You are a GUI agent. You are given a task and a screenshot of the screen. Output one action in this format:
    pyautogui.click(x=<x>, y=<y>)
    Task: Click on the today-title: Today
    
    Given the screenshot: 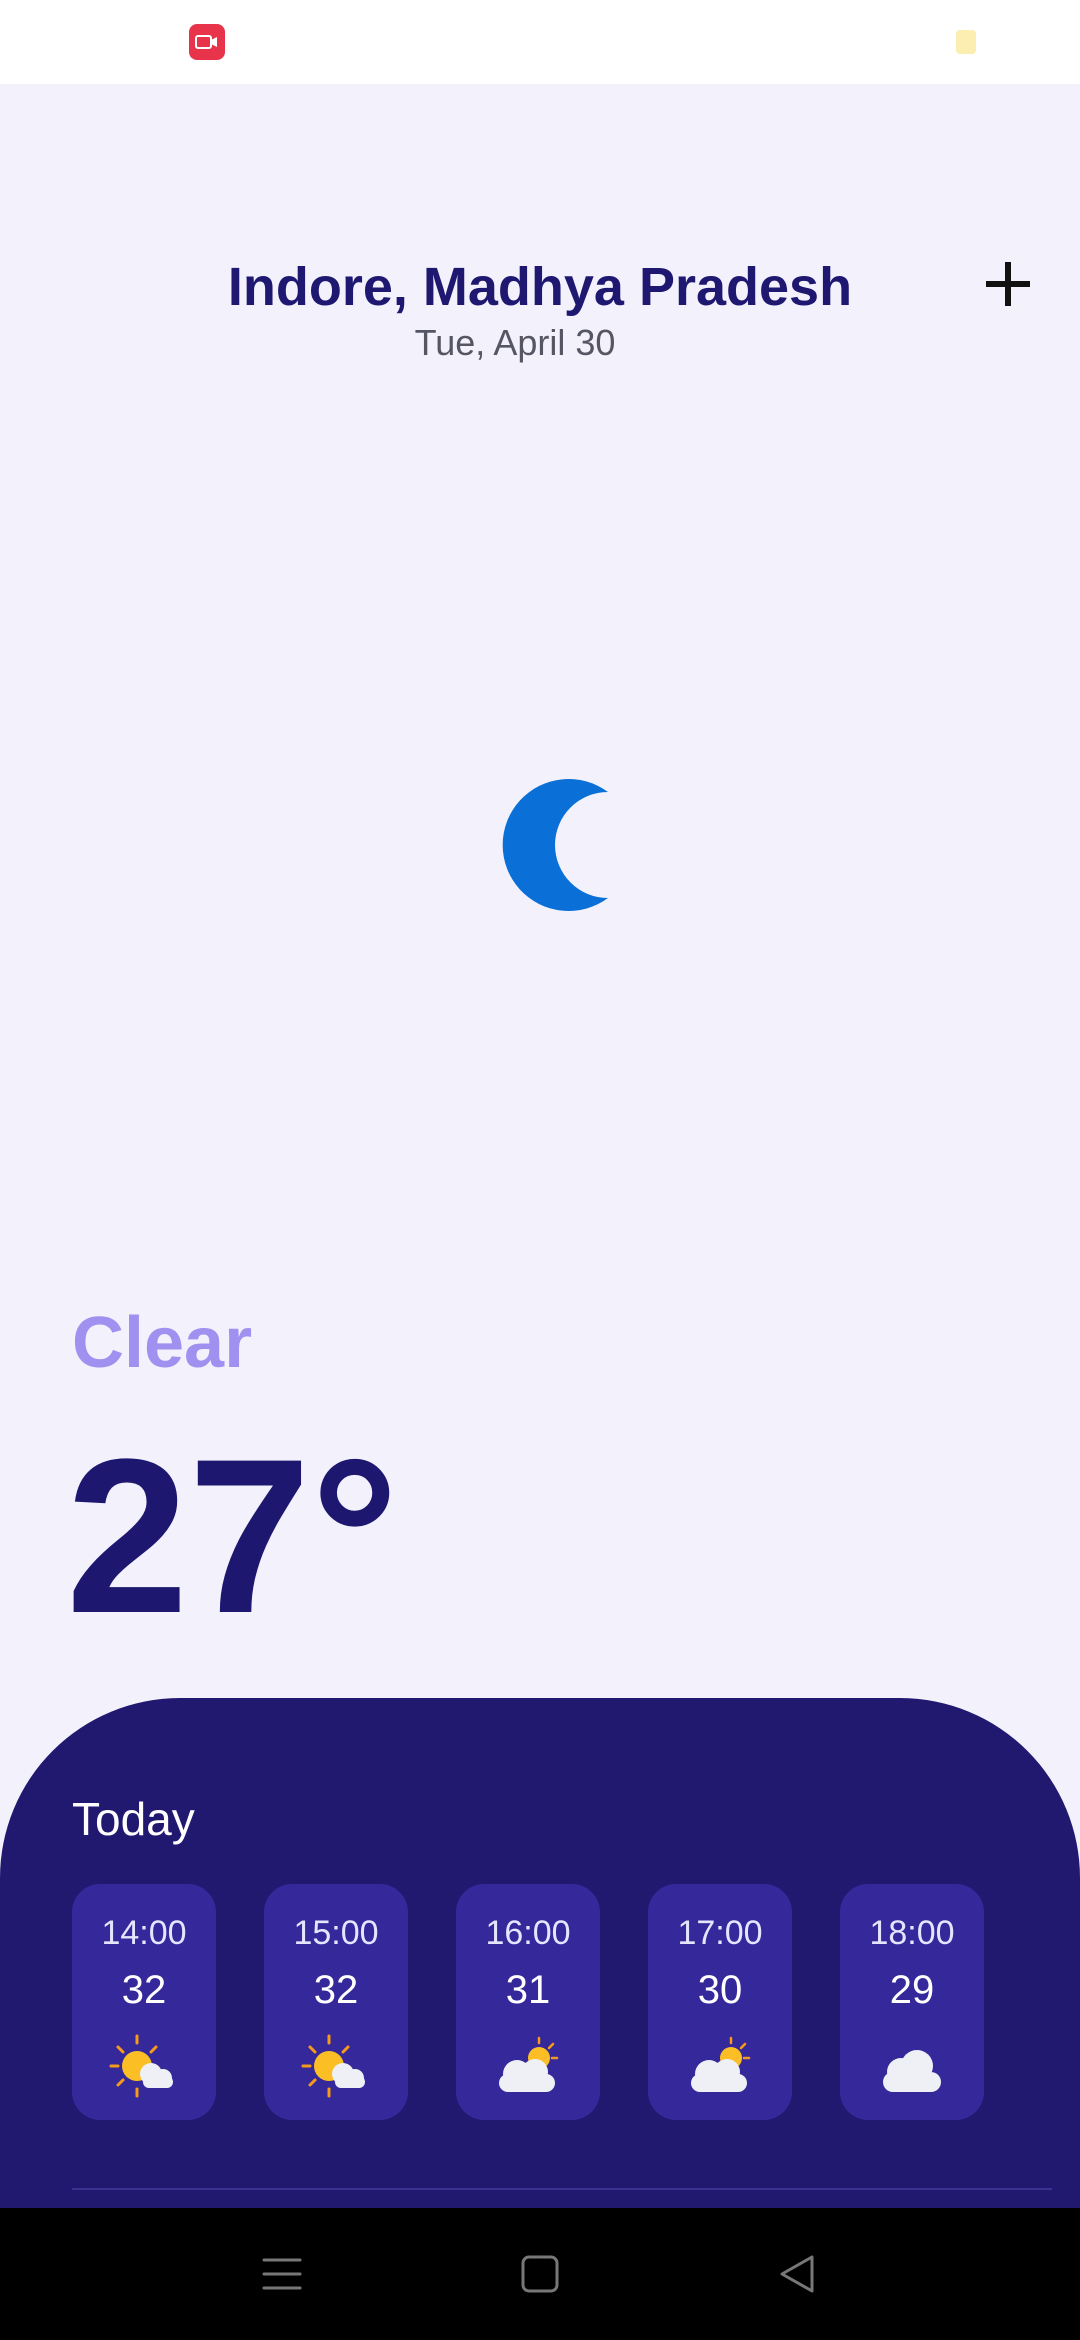 What is the action you would take?
    pyautogui.click(x=133, y=1819)
    